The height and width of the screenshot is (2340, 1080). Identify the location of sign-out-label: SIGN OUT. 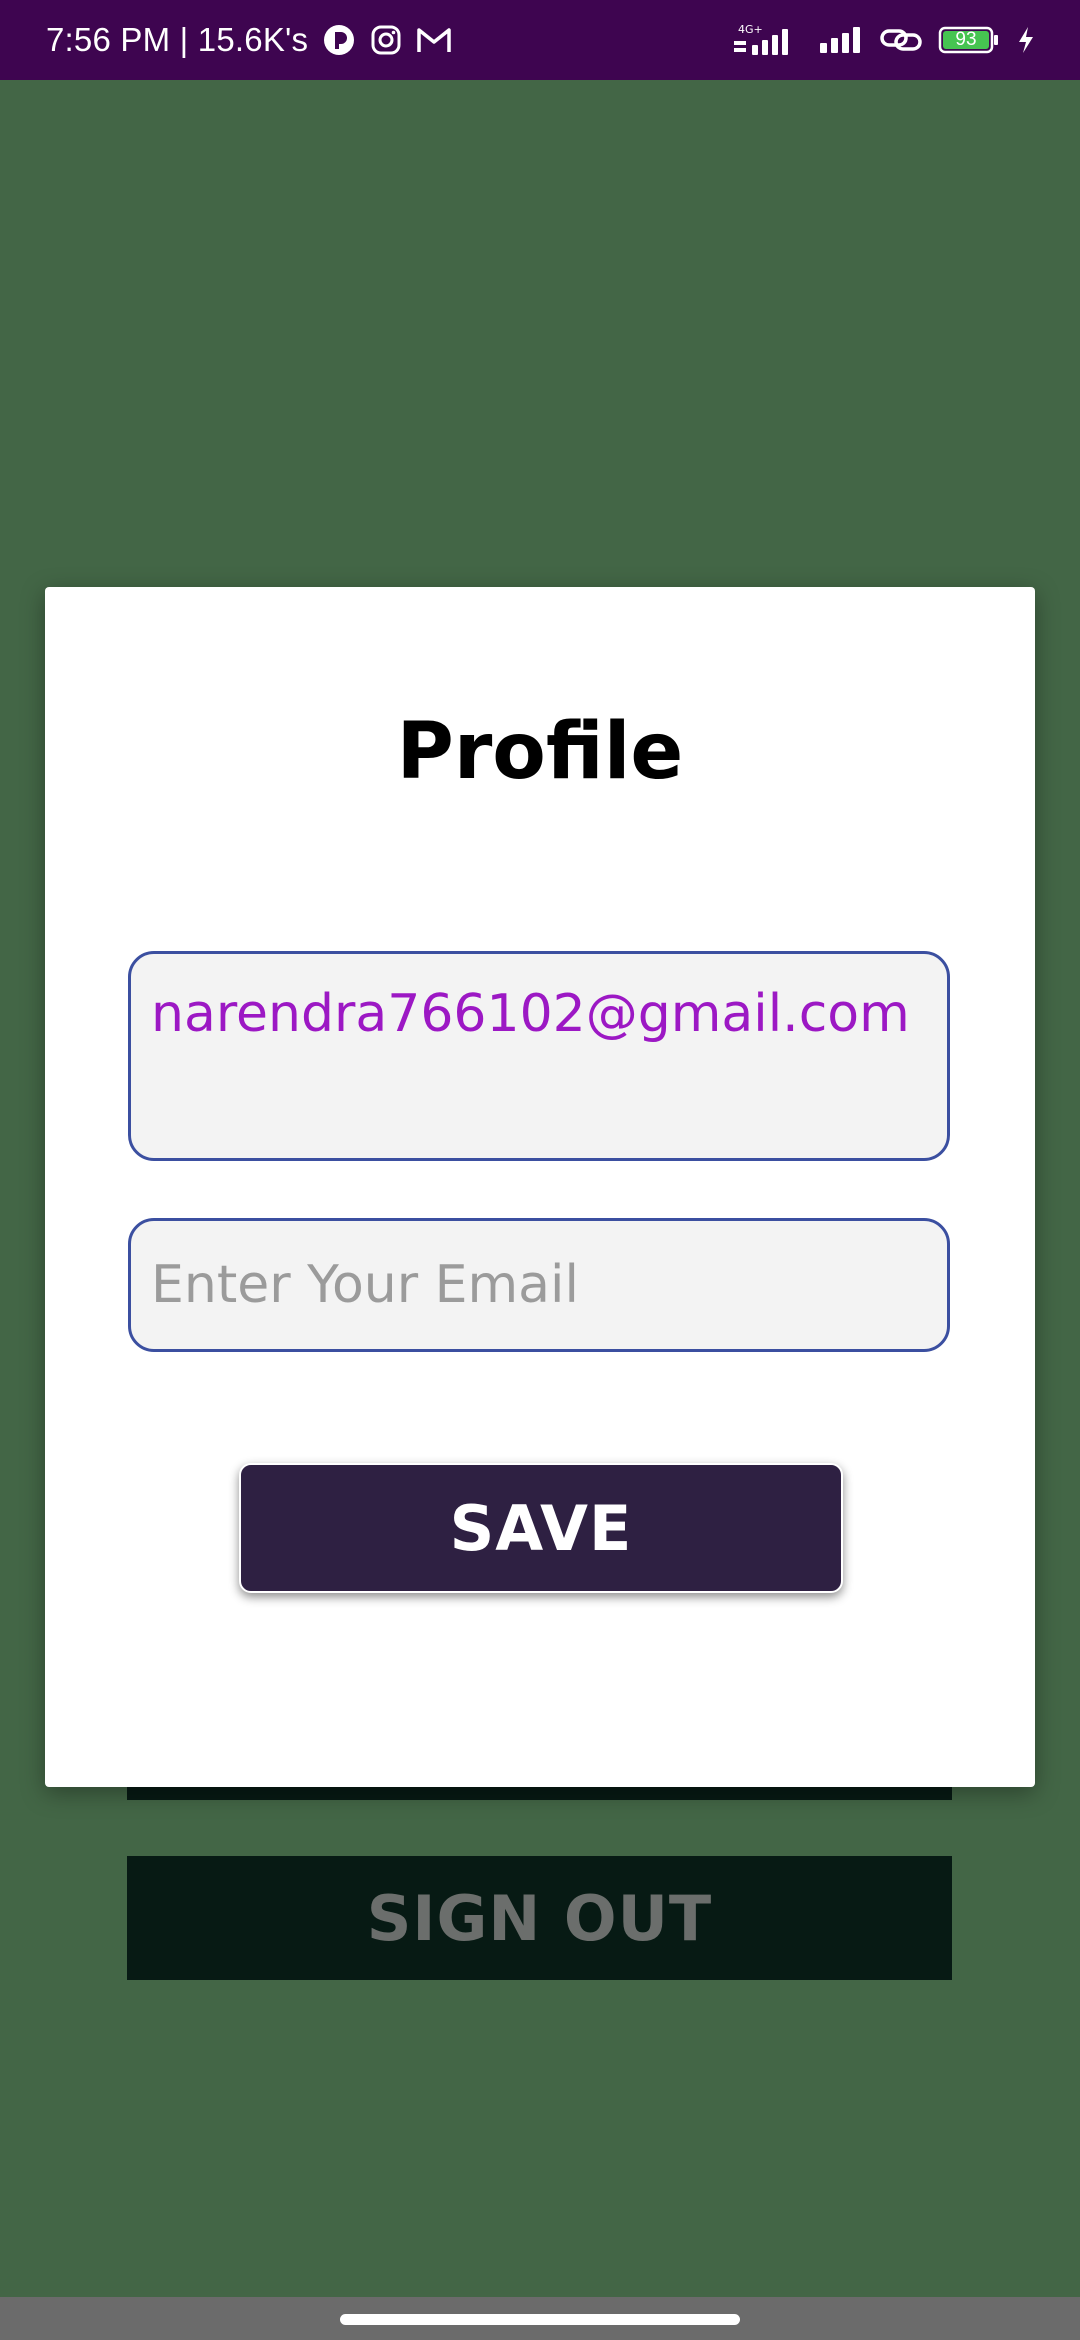
(539, 1918).